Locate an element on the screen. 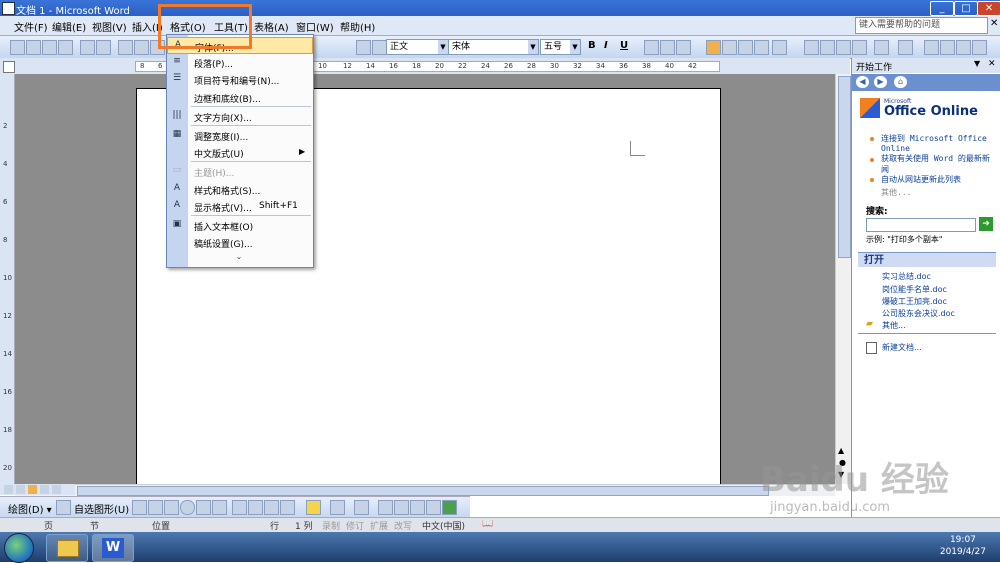 The width and height of the screenshot is (1000, 563). increase-indent-icon is located at coordinates (859, 47).